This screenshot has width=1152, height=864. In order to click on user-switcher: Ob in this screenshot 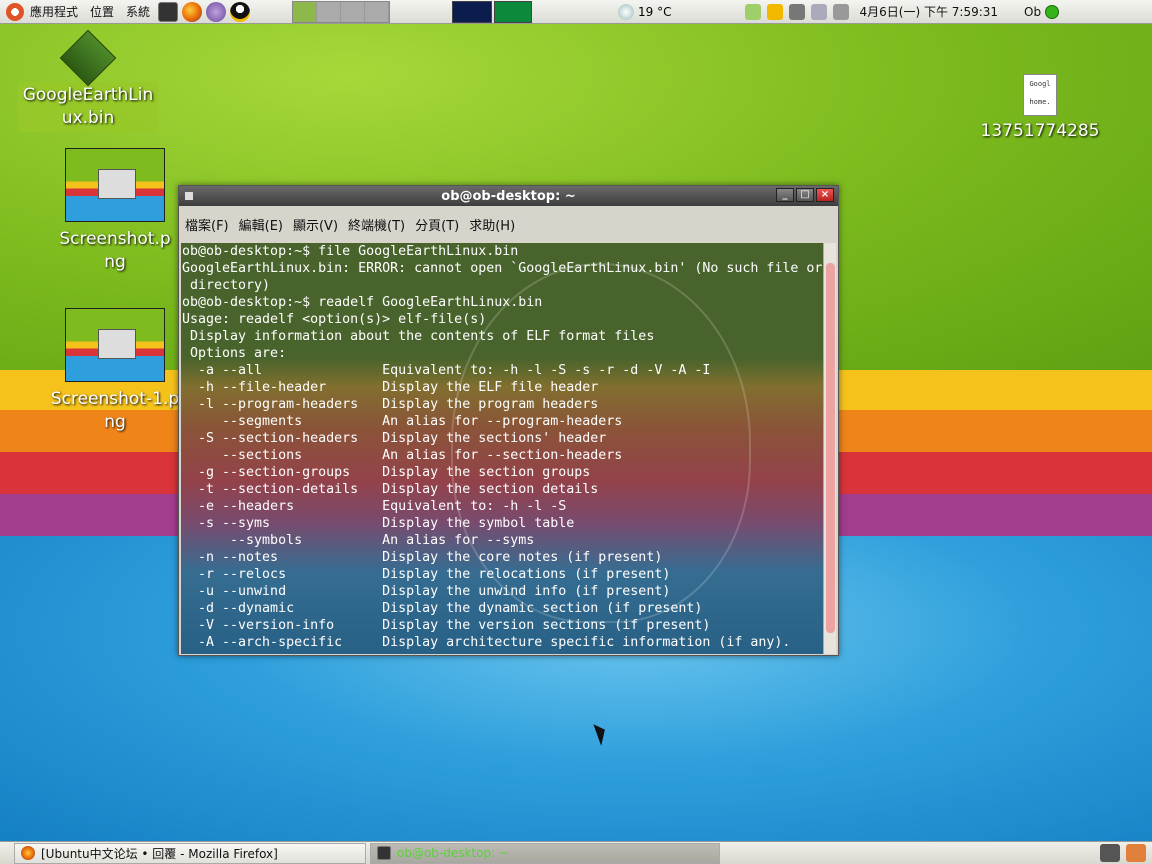, I will do `click(1042, 11)`.